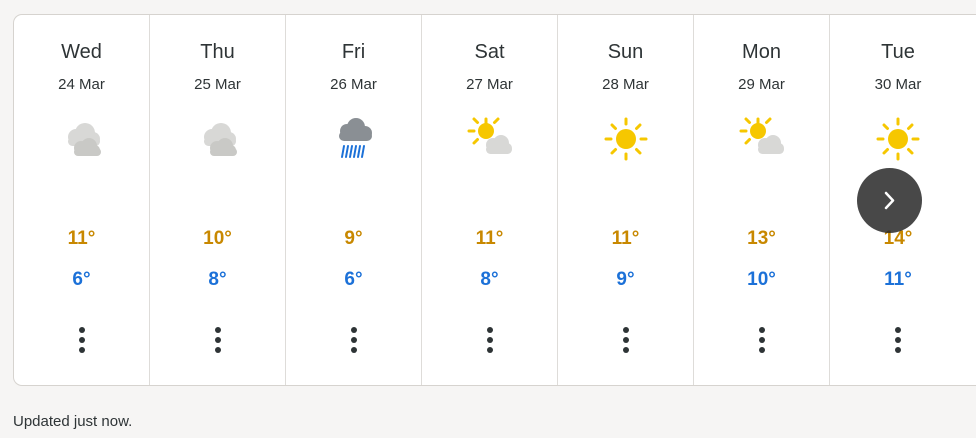 Image resolution: width=976 pixels, height=438 pixels. Describe the element at coordinates (217, 238) in the screenshot. I see `high-temperature: 10°` at that location.